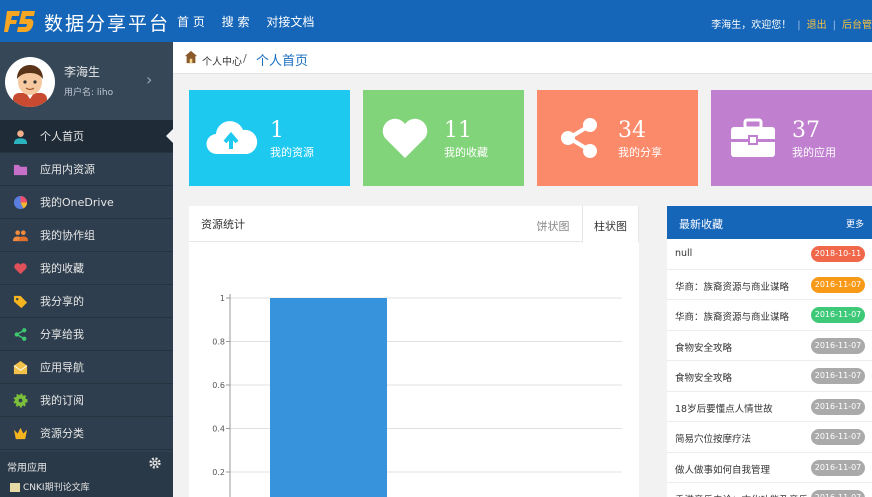 The width and height of the screenshot is (872, 497). I want to click on cloud-upload-icon, so click(232, 138).